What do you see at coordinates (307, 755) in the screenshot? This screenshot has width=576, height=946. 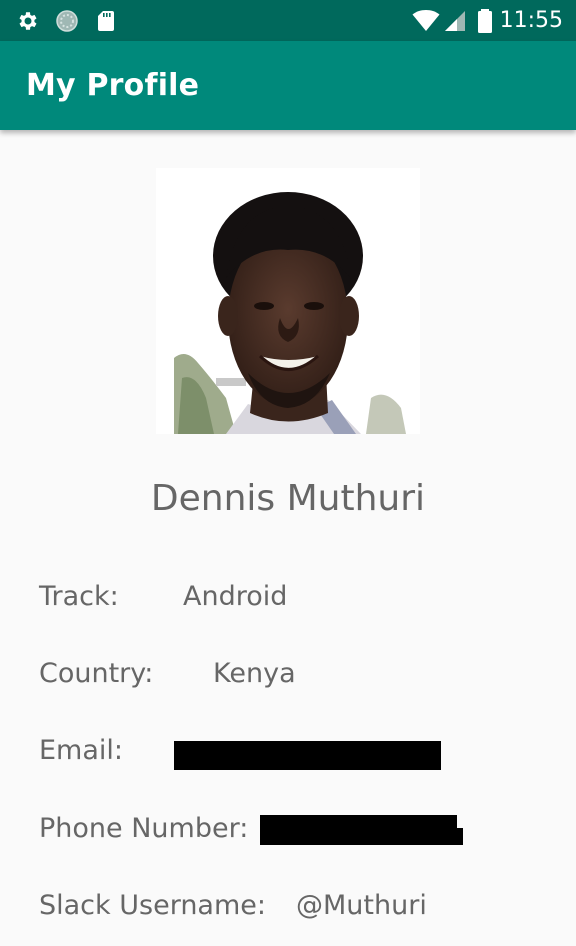 I see `email-redaction` at bounding box center [307, 755].